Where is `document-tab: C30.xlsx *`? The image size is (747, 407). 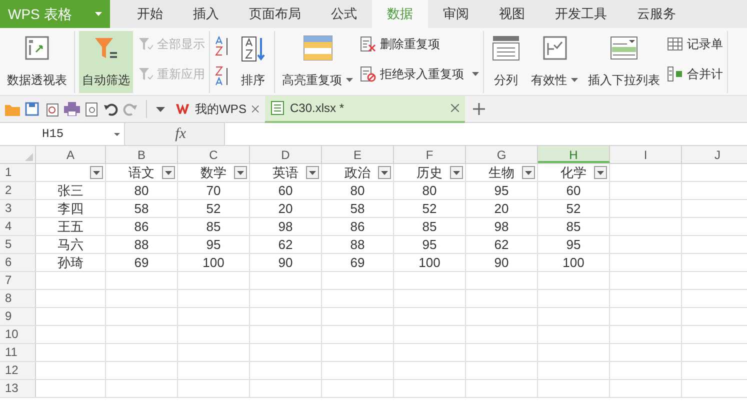
document-tab: C30.xlsx * is located at coordinates (365, 109).